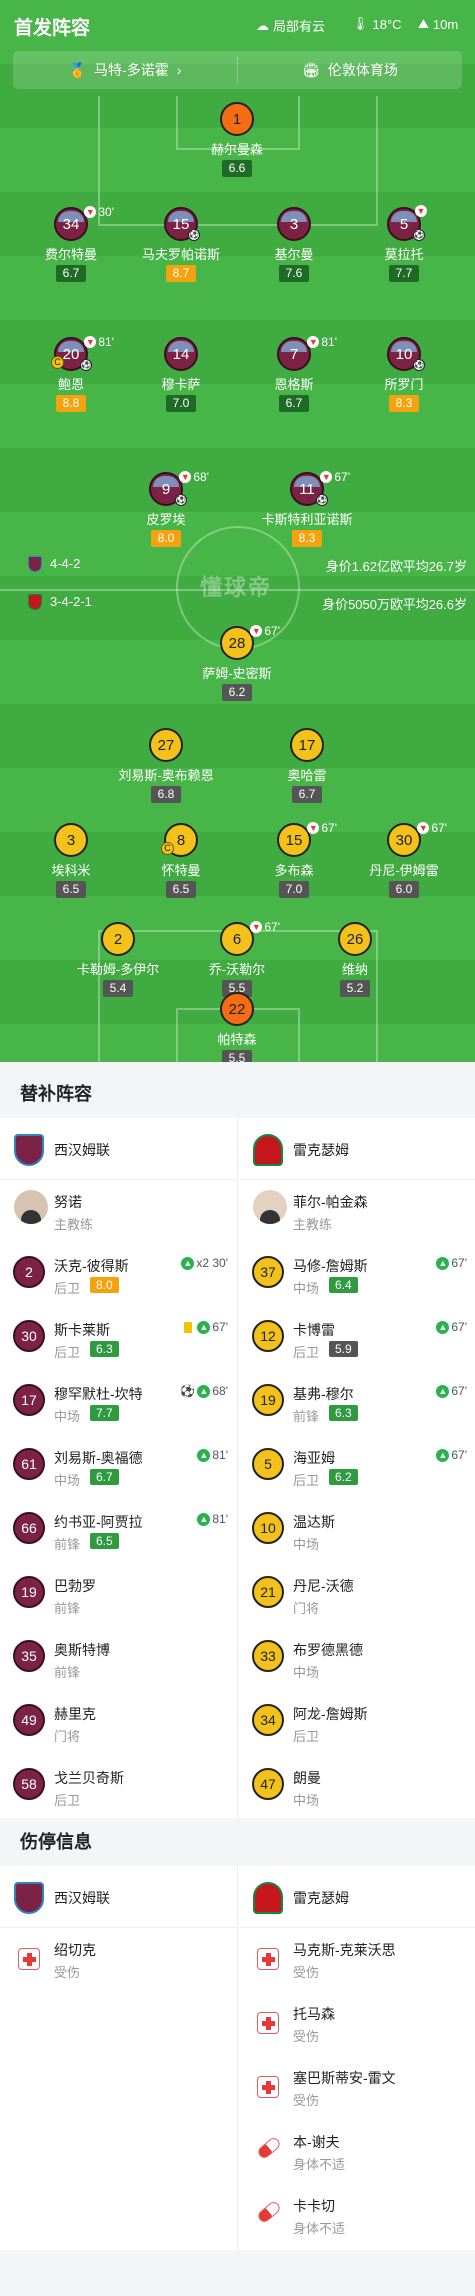 Image resolution: width=475 pixels, height=2296 pixels. What do you see at coordinates (56, 1842) in the screenshot?
I see `injury-section-title: 伤停信息` at bounding box center [56, 1842].